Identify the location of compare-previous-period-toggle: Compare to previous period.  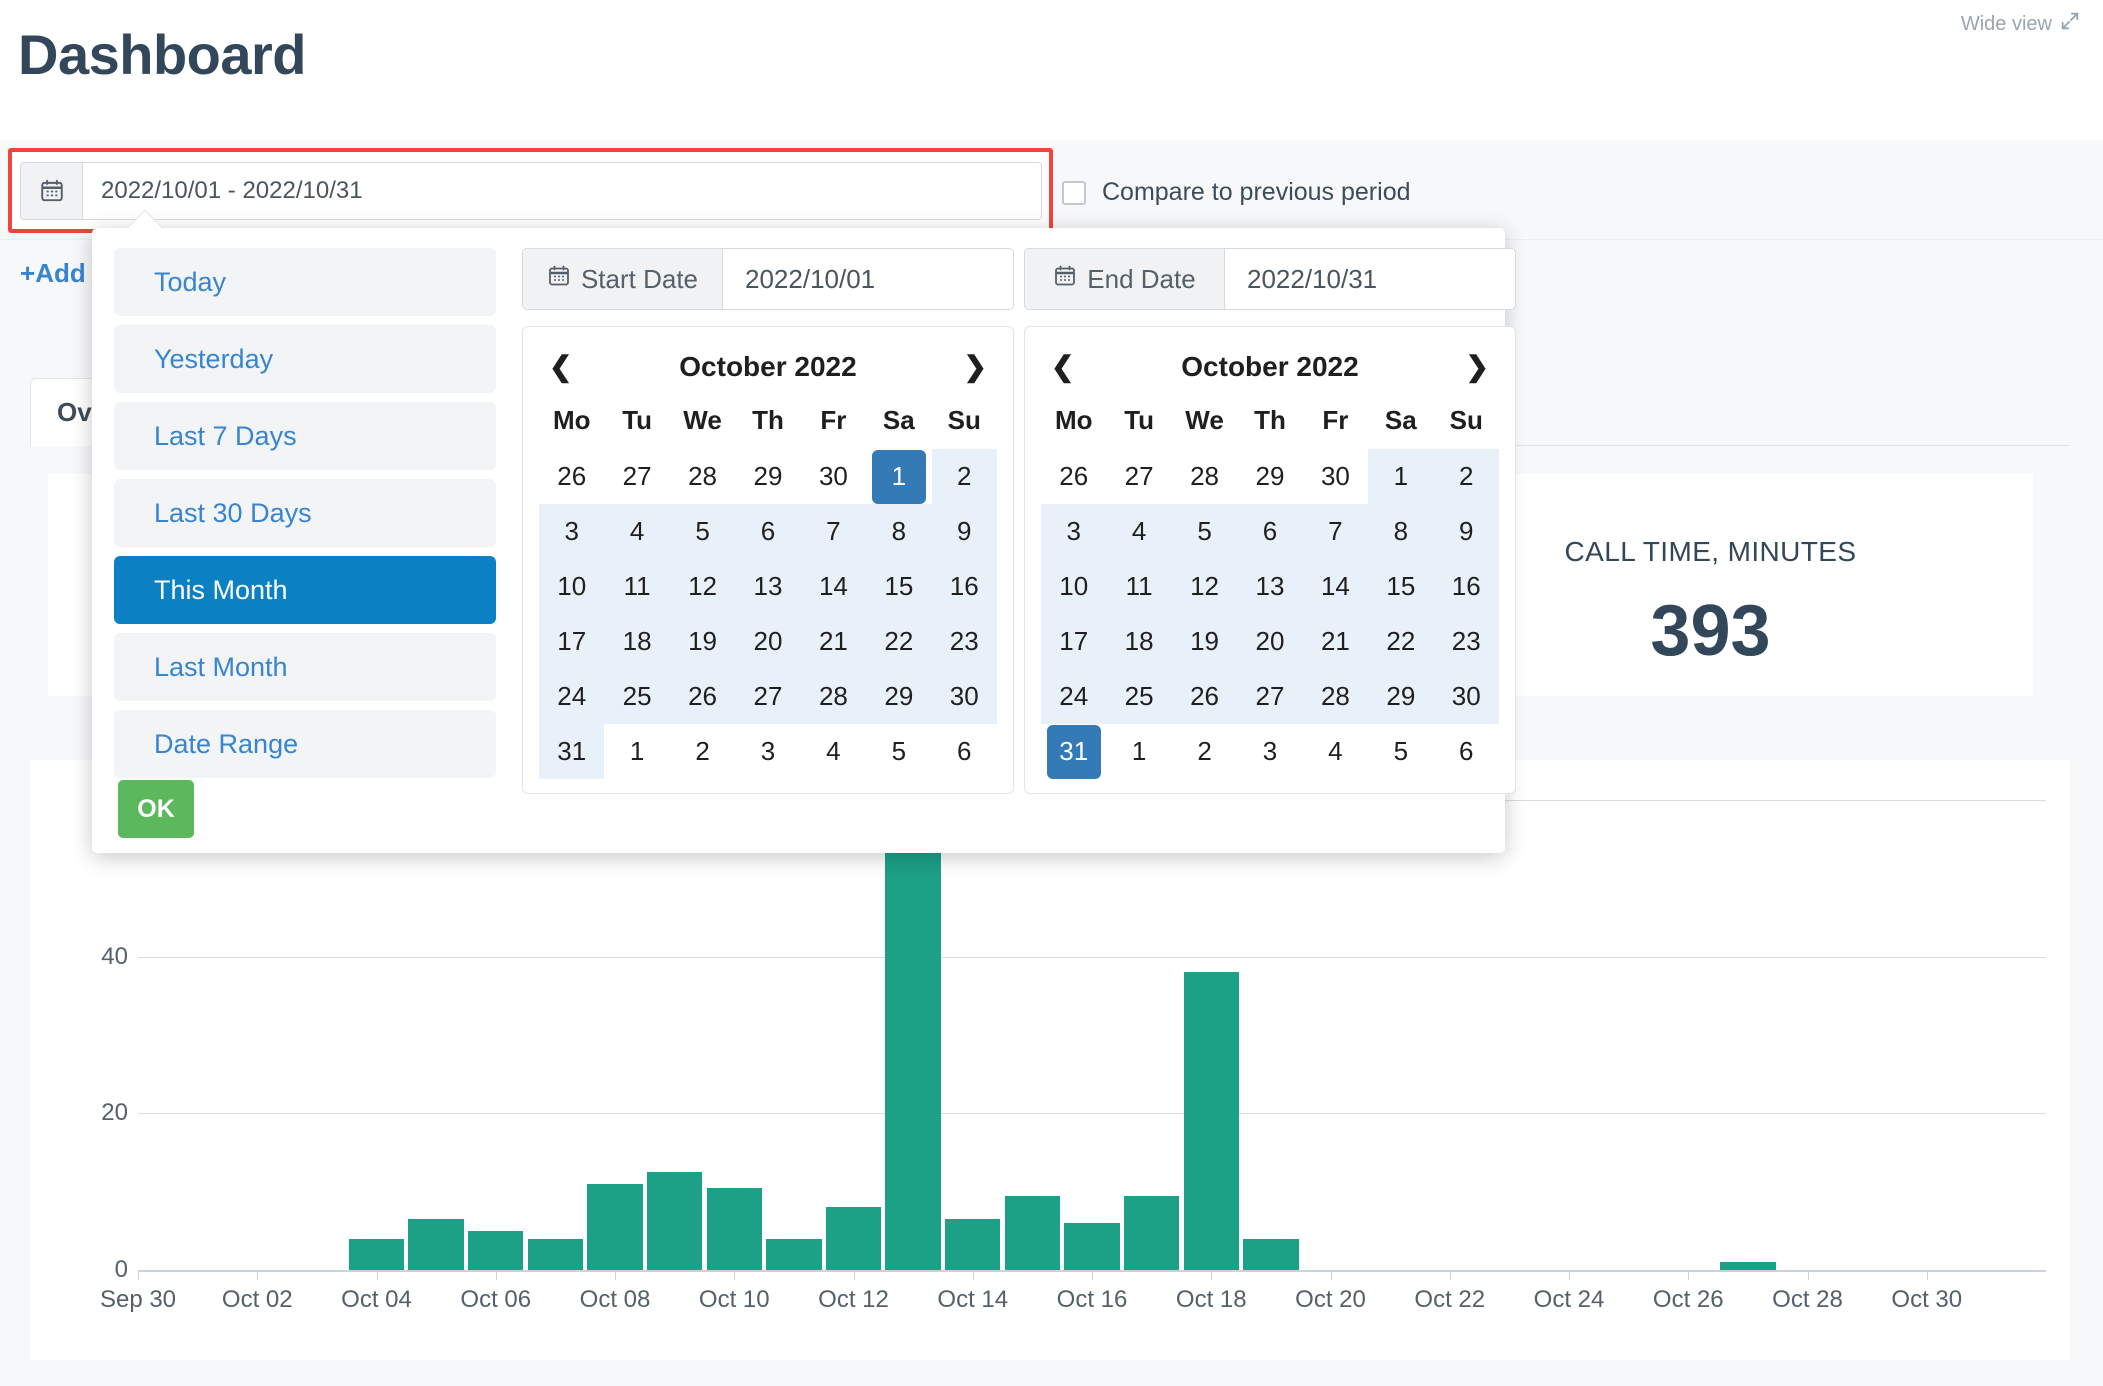
(1236, 192).